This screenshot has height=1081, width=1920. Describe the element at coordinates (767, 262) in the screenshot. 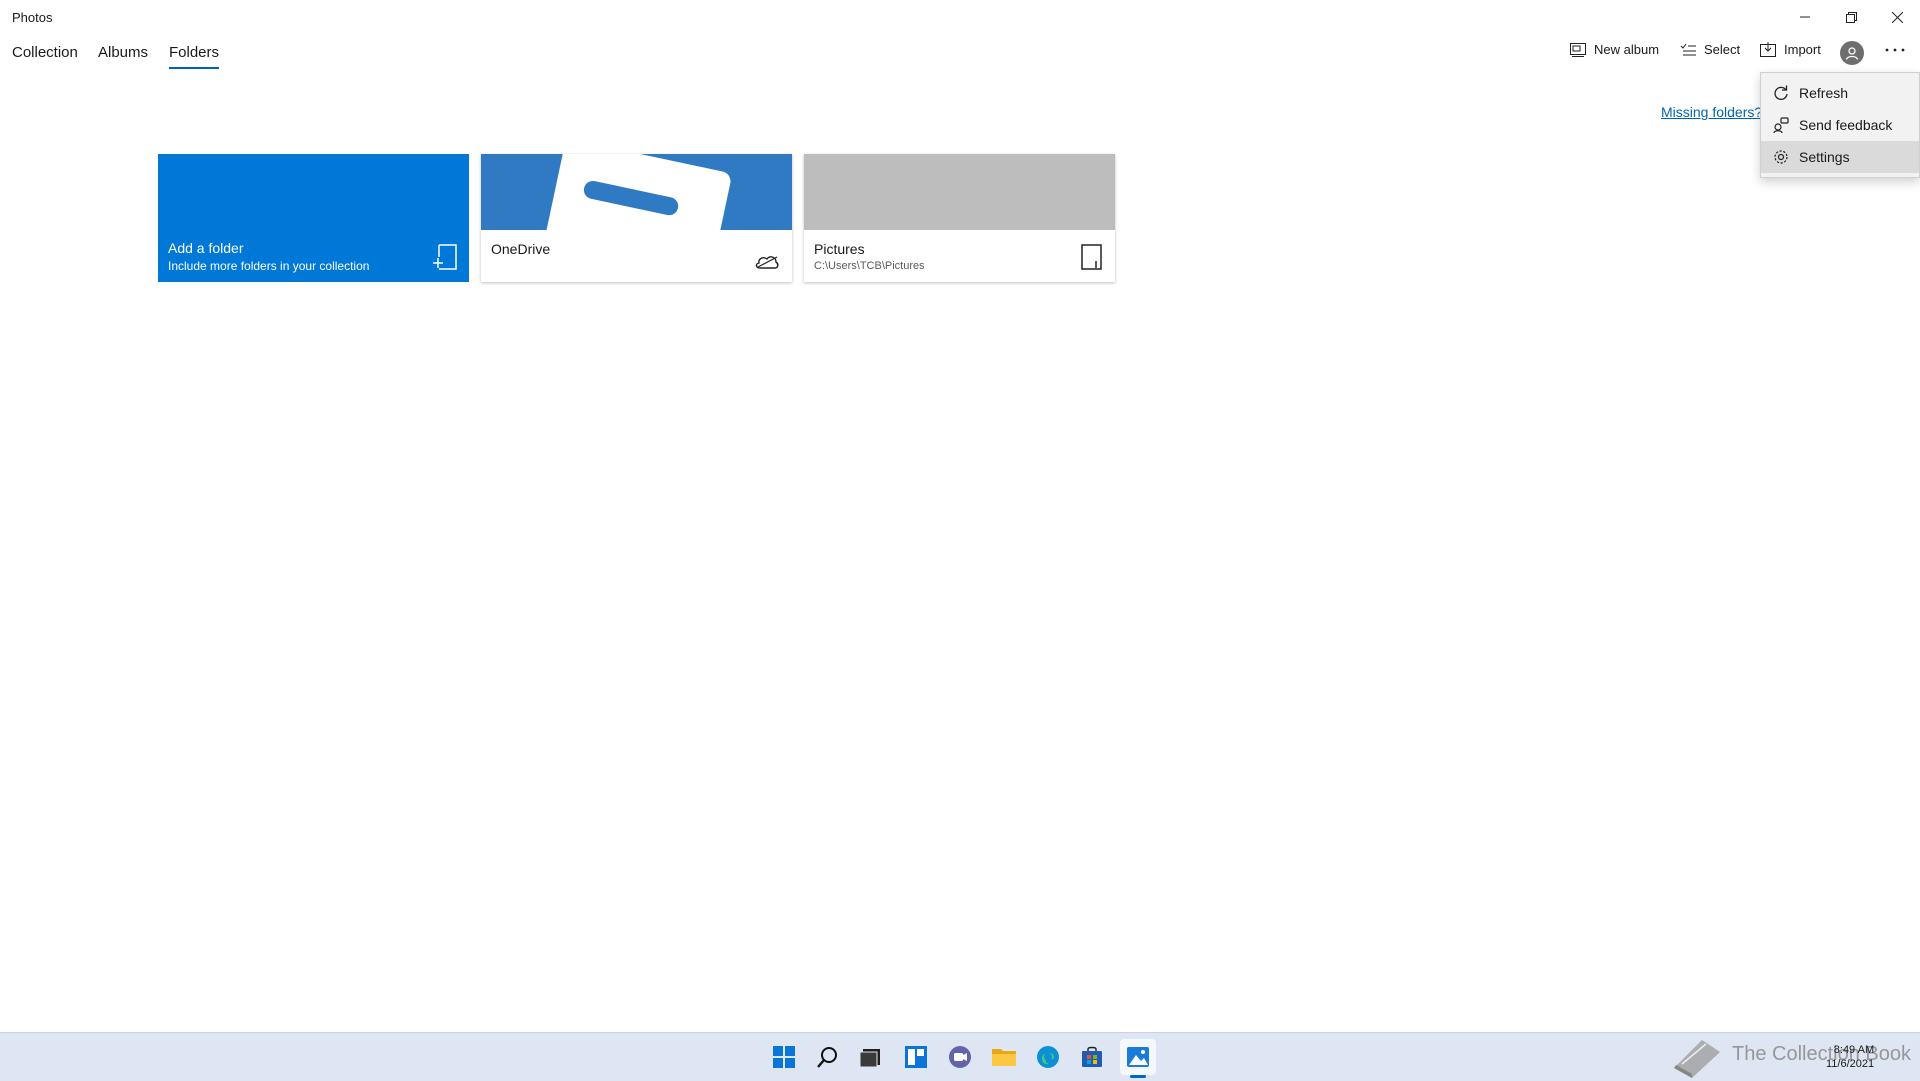

I see `cloud-icon` at that location.